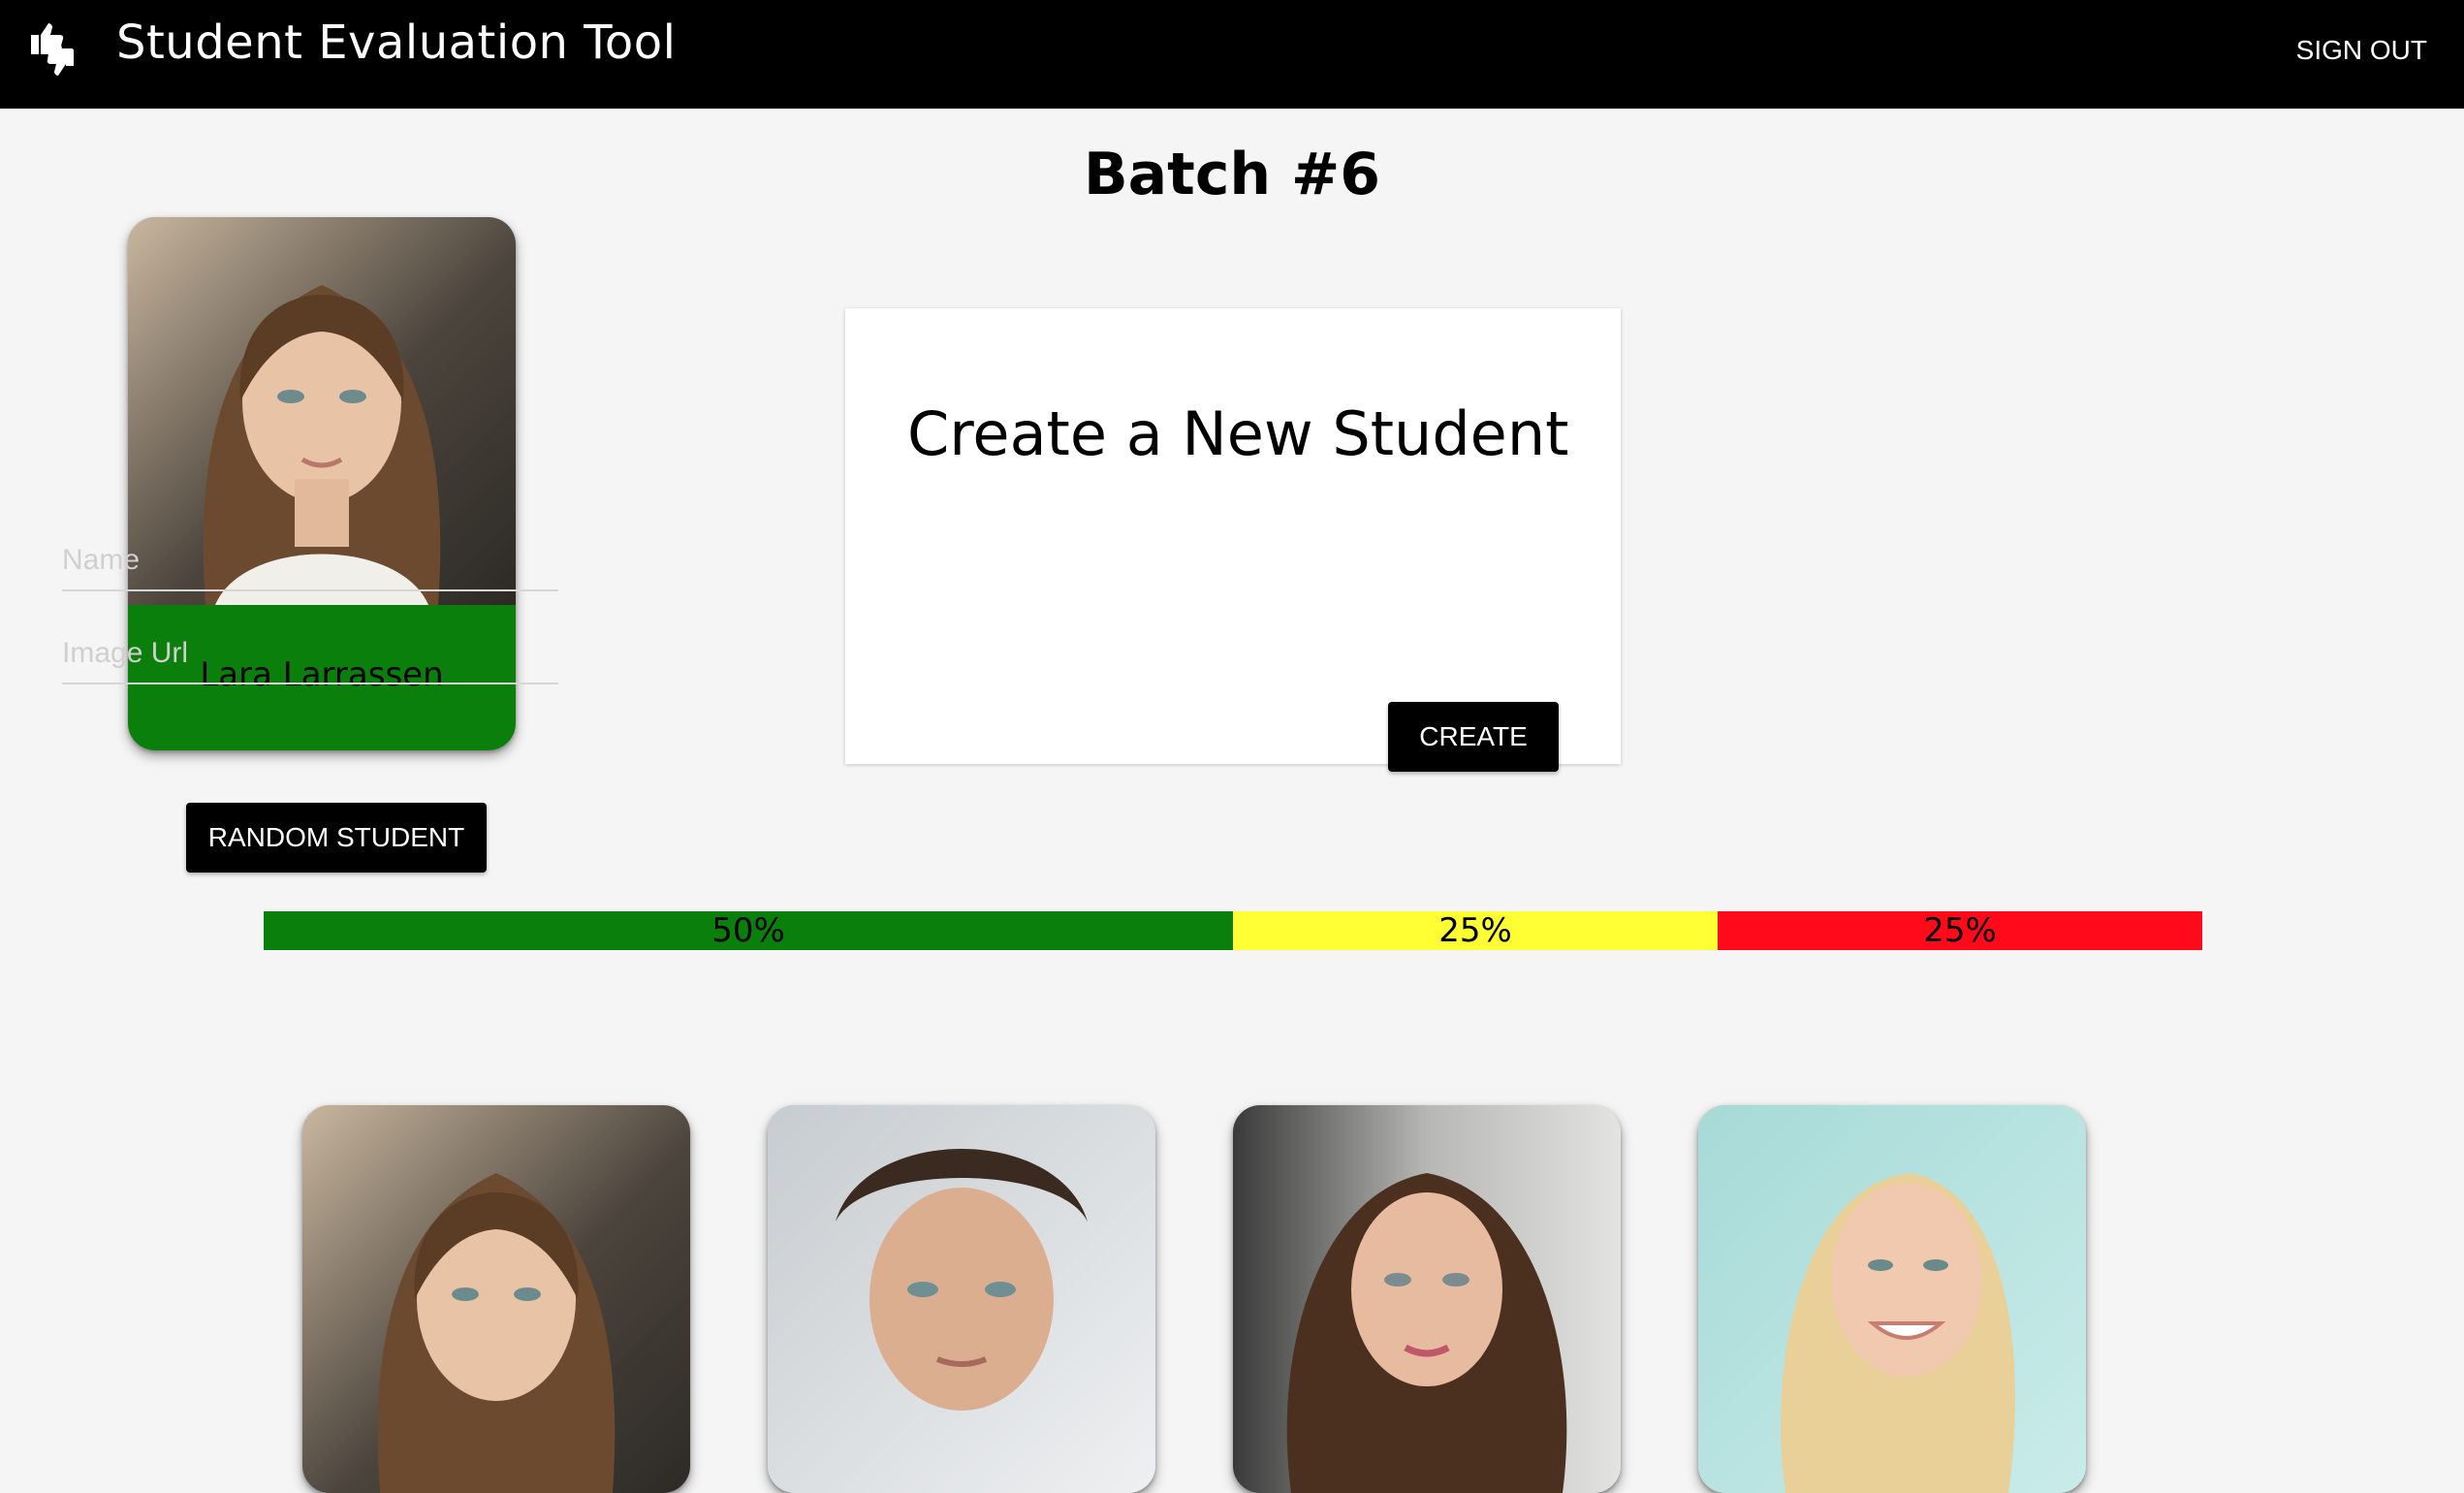  Describe the element at coordinates (1232, 55) in the screenshot. I see `app-bar: Student Evaluation Tool SIGN OUT` at that location.